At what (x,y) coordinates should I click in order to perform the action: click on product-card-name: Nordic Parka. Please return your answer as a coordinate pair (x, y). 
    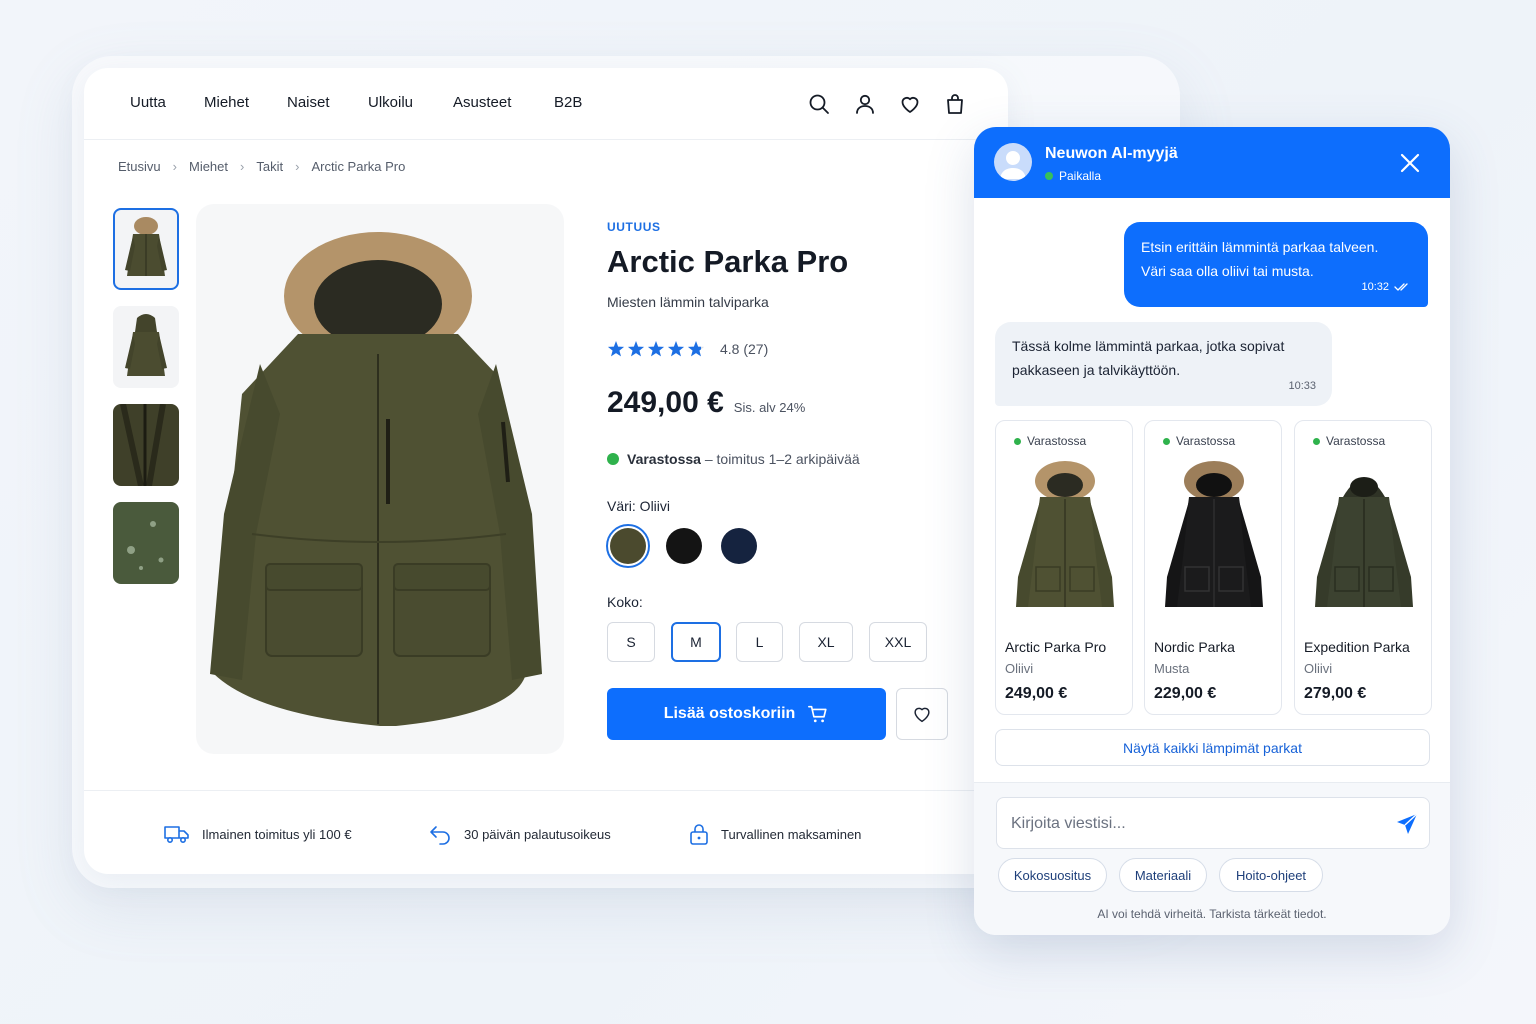
    Looking at the image, I should click on (1194, 647).